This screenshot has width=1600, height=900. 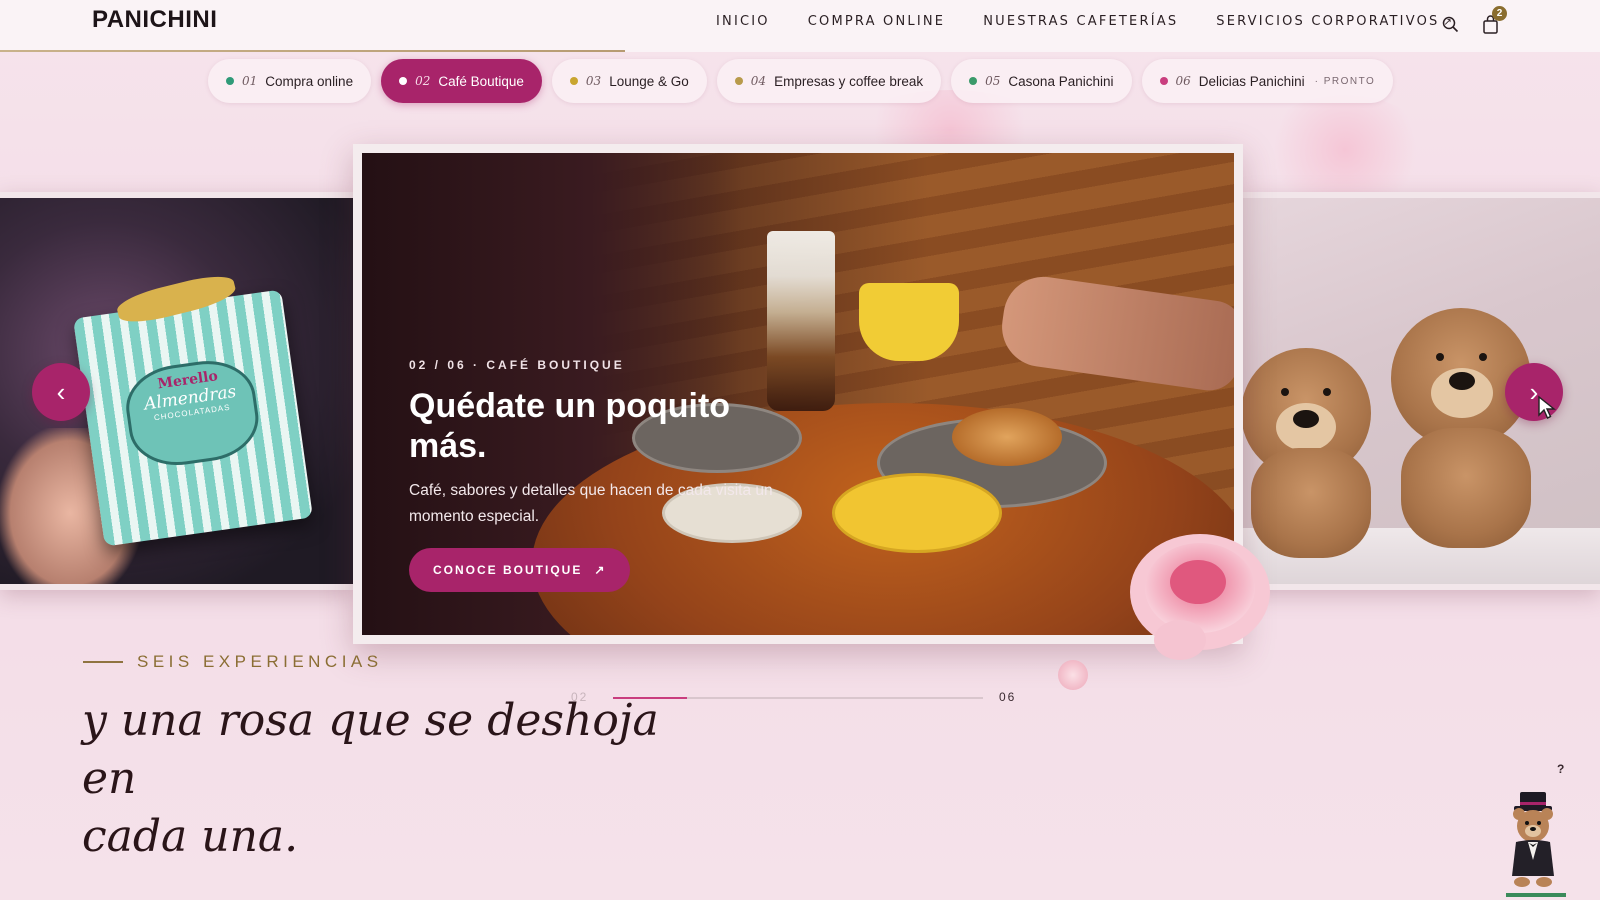 What do you see at coordinates (1345, 81) in the screenshot?
I see `coming-soon-tag: · PRONTO` at bounding box center [1345, 81].